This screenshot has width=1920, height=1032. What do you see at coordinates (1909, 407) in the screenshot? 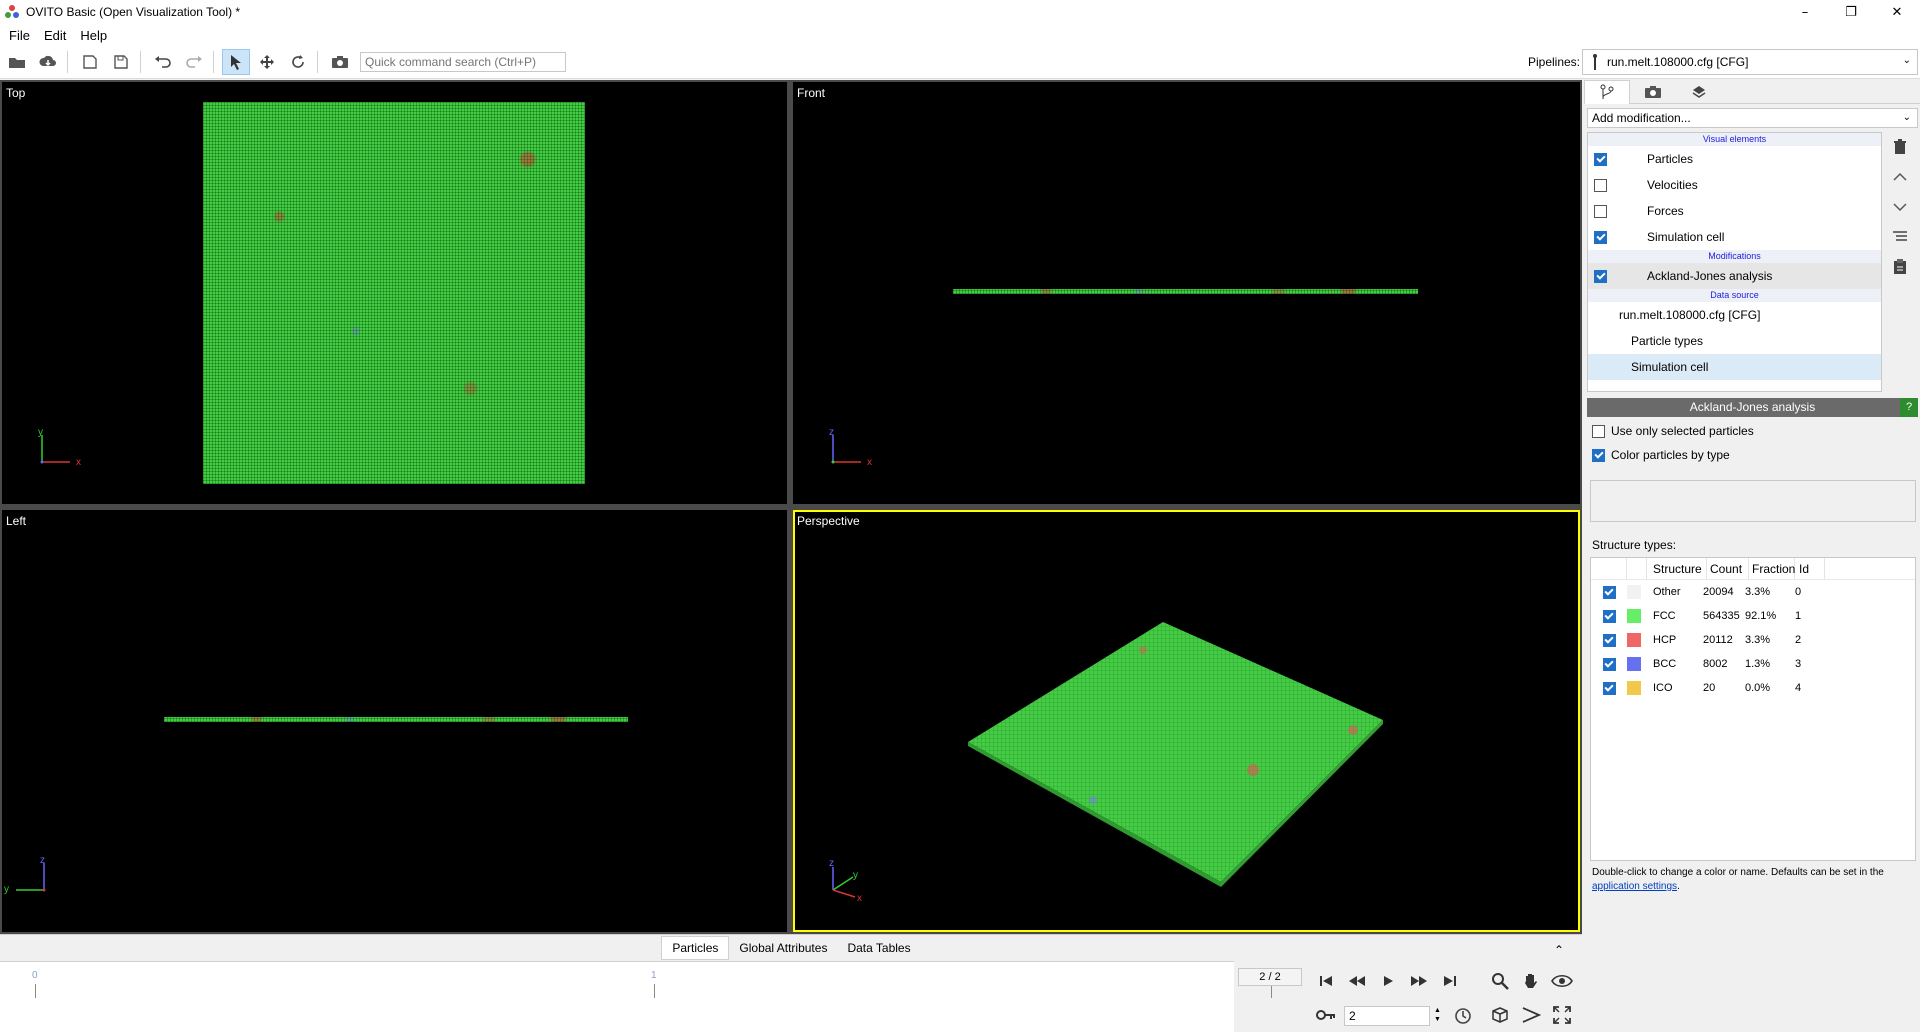
I see `help-button: ?` at bounding box center [1909, 407].